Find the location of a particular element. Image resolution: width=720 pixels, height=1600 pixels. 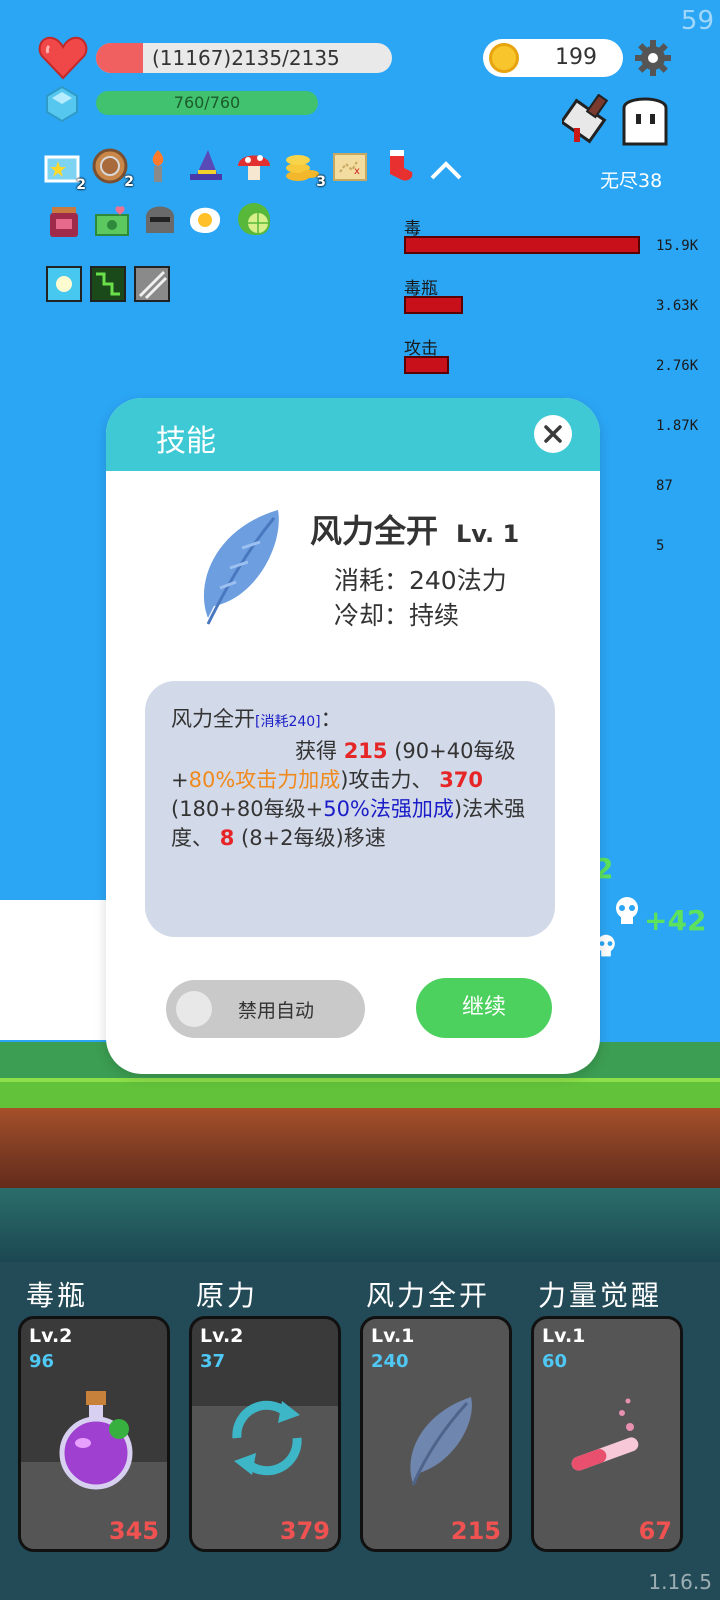

hp-fill is located at coordinates (120, 58).